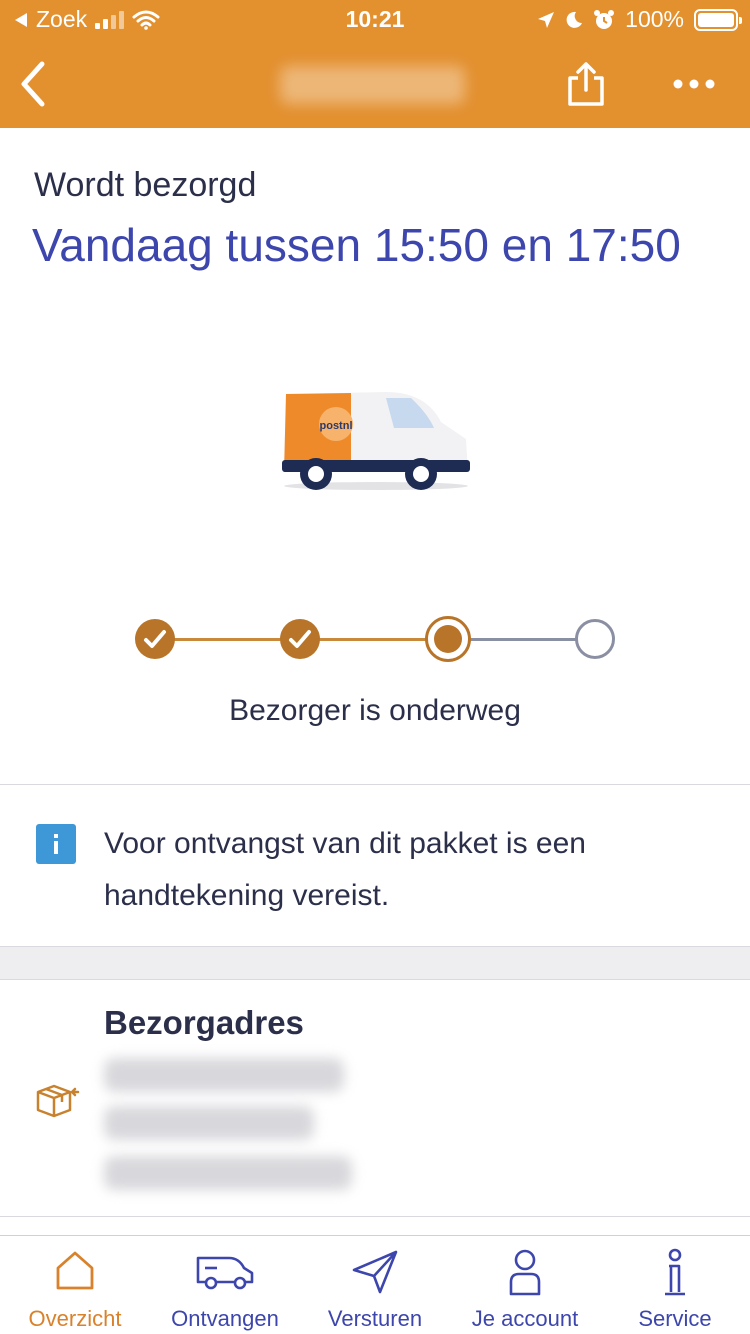 The height and width of the screenshot is (1334, 750). I want to click on step-1-done, so click(155, 639).